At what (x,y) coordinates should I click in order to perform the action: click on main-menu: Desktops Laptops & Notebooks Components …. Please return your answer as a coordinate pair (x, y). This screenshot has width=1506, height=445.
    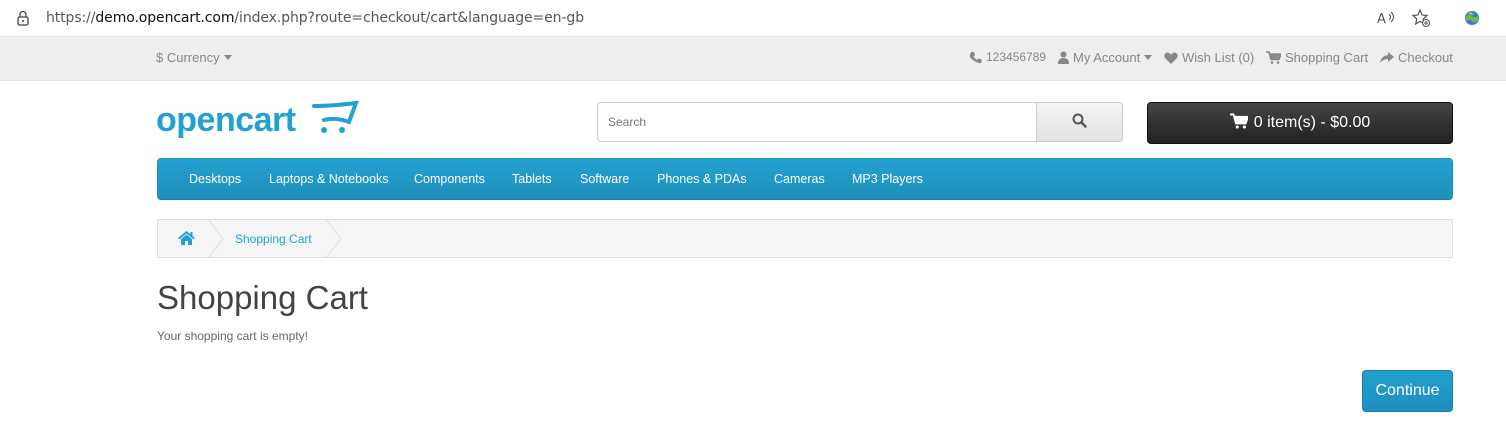
    Looking at the image, I should click on (805, 179).